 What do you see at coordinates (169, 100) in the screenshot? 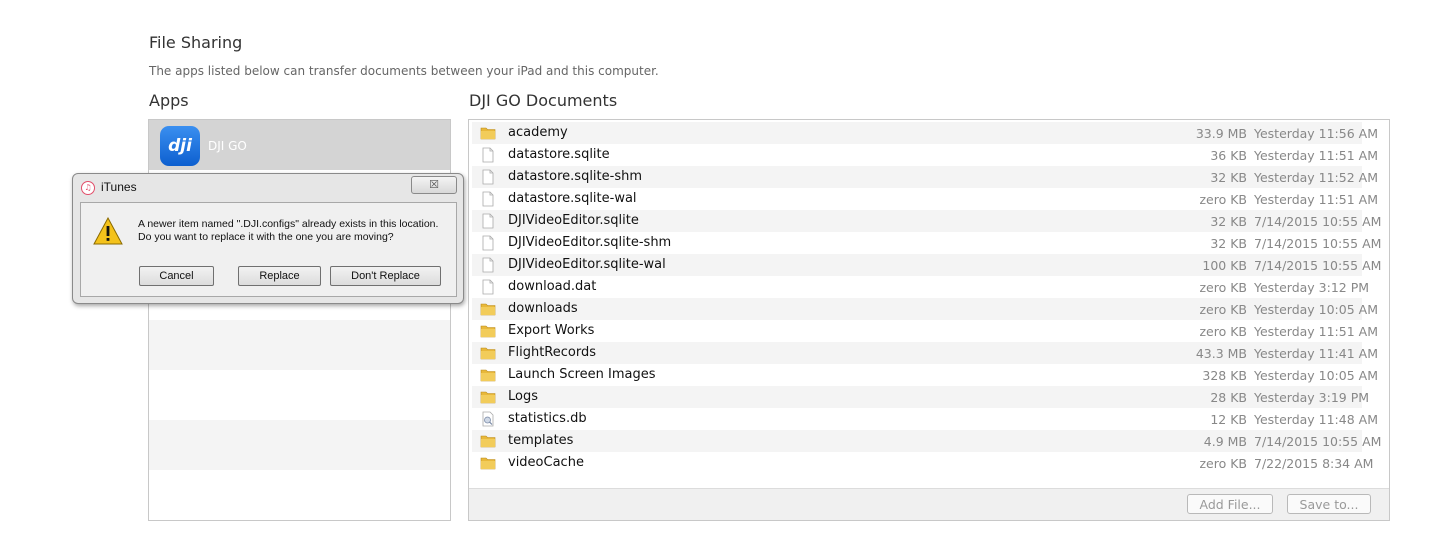
I see `apps-heading: Apps` at bounding box center [169, 100].